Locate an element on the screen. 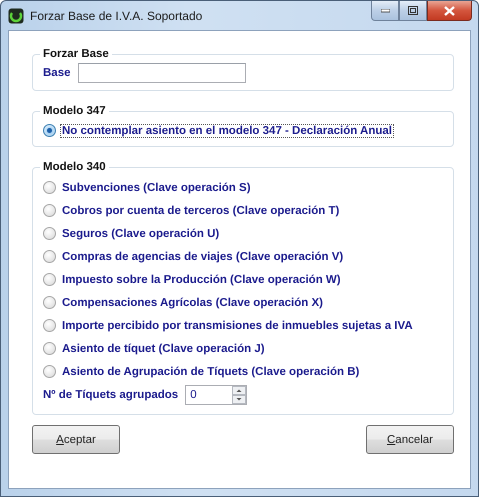 The height and width of the screenshot is (497, 479). minimize-icon is located at coordinates (385, 10).